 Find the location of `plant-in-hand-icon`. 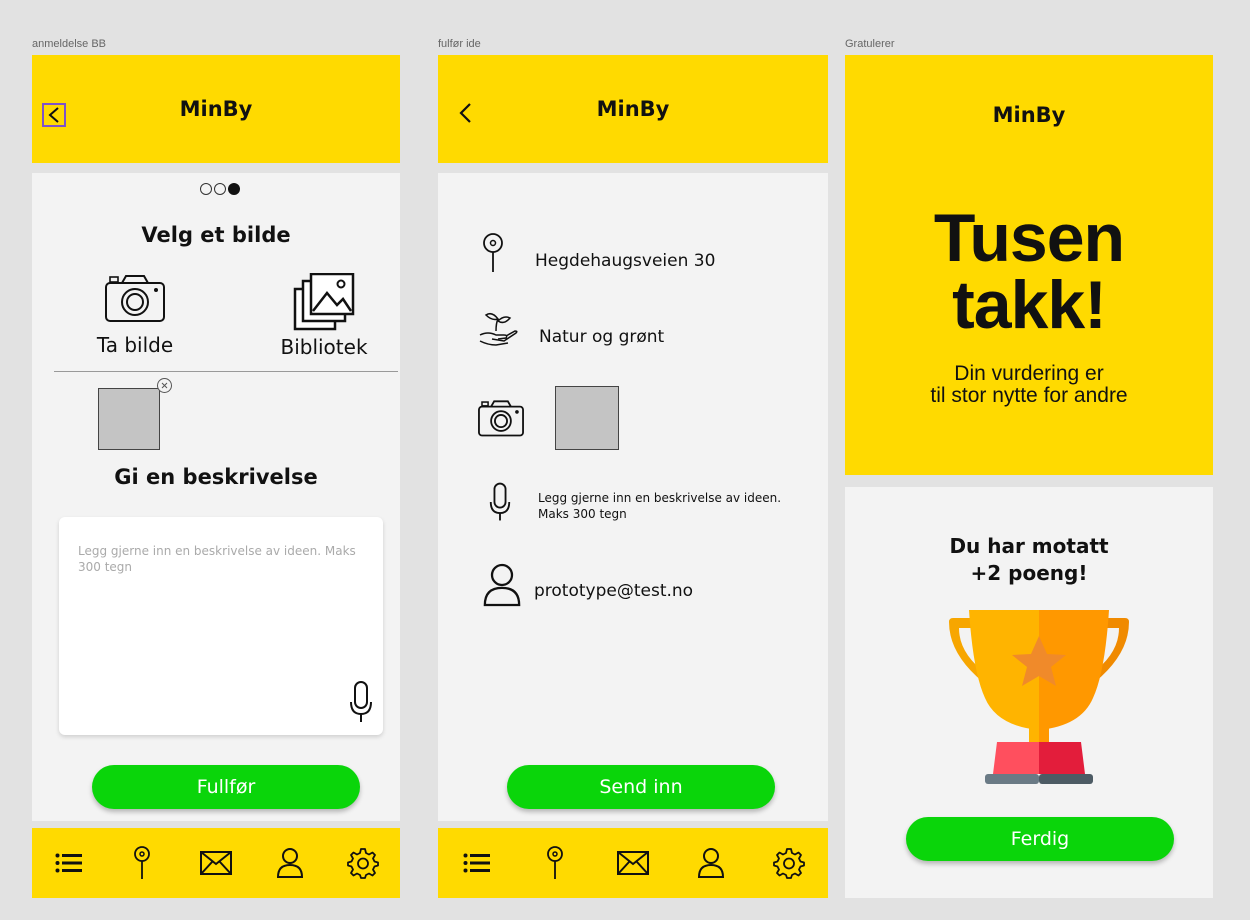

plant-in-hand-icon is located at coordinates (498, 329).